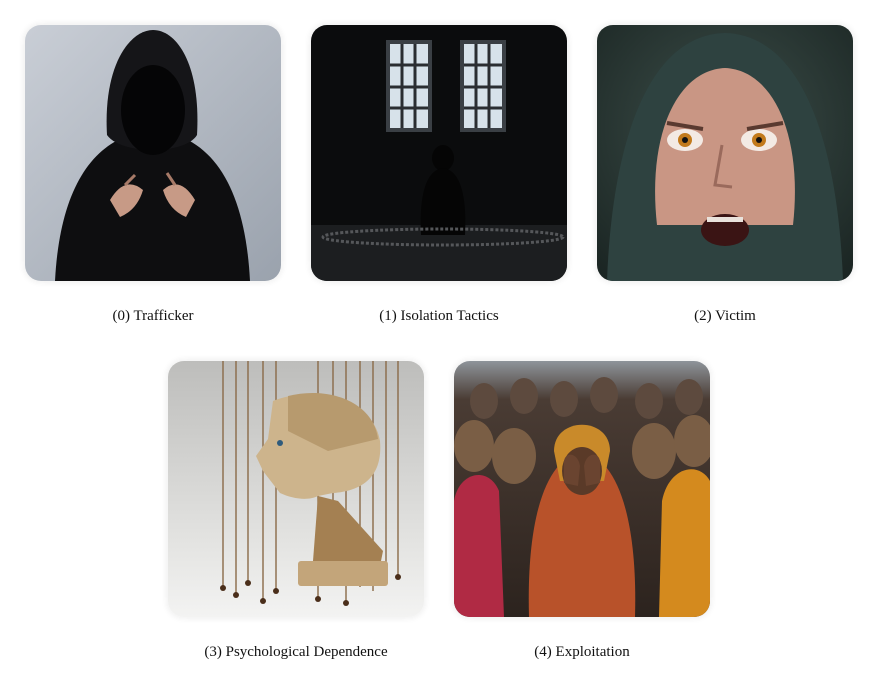  I want to click on caption-victim: (2) Victim, so click(725, 316).